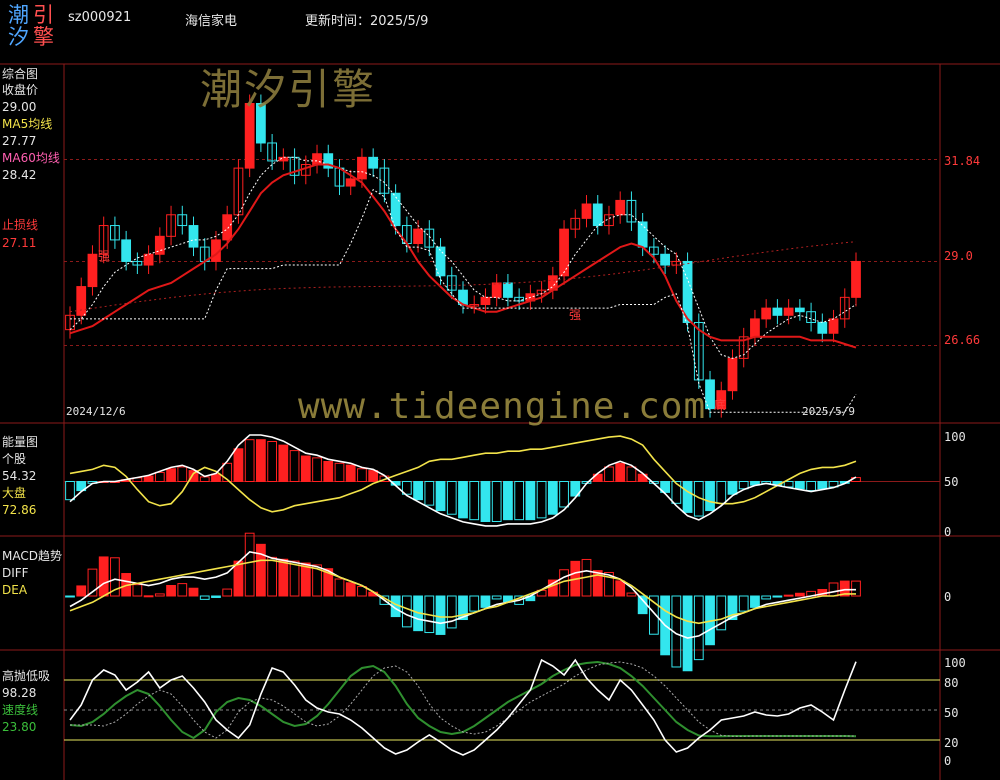  I want to click on gaopao-panel-title: 高抛低吸, so click(26, 676).